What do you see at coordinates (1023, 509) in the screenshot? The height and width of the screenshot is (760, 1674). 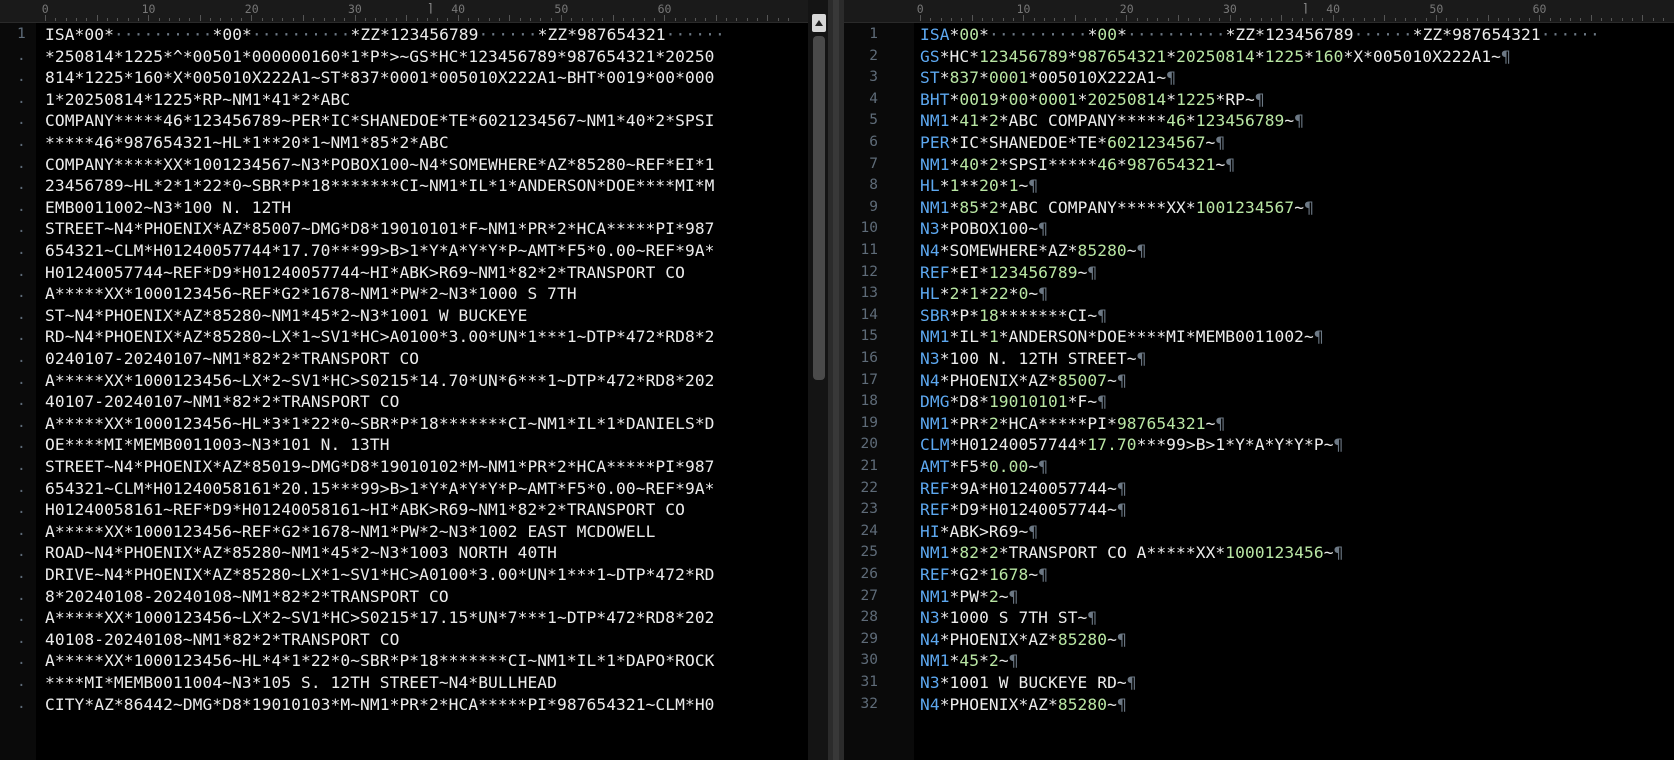 I see `code-line: REF*D9*H01240057744~¶` at bounding box center [1023, 509].